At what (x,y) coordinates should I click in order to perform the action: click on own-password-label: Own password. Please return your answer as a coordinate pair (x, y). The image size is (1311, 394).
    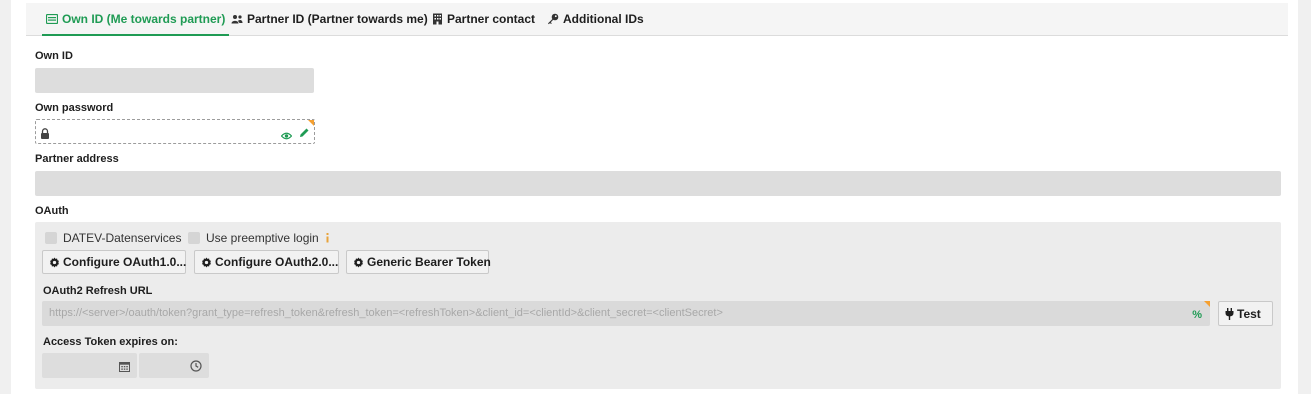
    Looking at the image, I should click on (74, 108).